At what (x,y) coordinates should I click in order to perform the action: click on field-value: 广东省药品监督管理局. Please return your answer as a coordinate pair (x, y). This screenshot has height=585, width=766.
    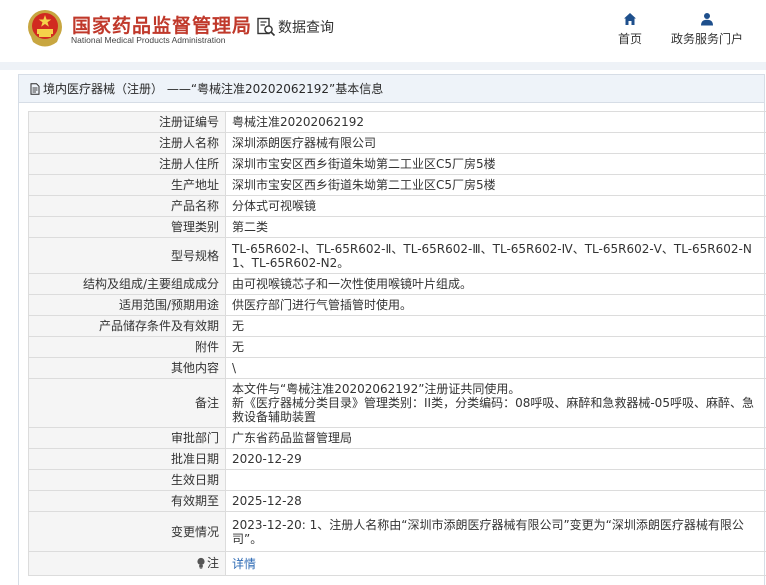
    Looking at the image, I should click on (495, 438).